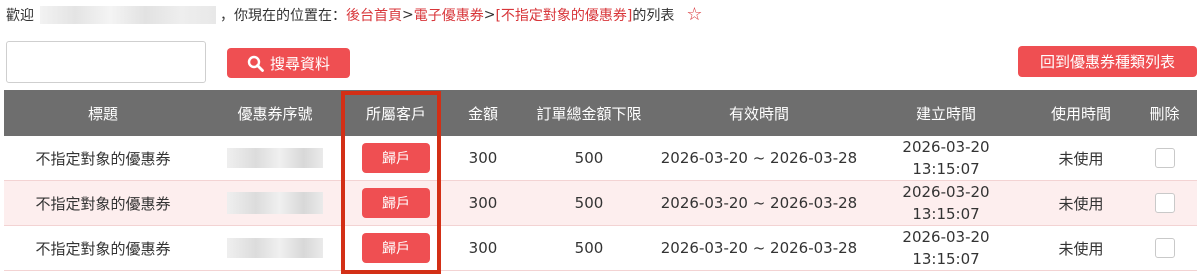 The image size is (1200, 276). Describe the element at coordinates (1164, 113) in the screenshot. I see `header-delete: 刪除` at that location.